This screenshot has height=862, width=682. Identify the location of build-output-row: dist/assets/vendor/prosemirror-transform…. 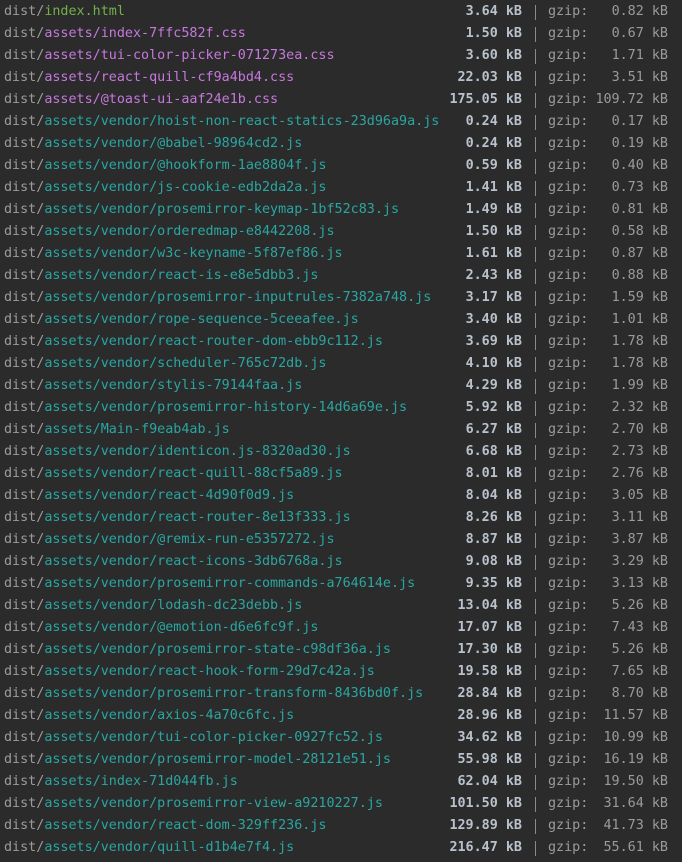
(341, 694).